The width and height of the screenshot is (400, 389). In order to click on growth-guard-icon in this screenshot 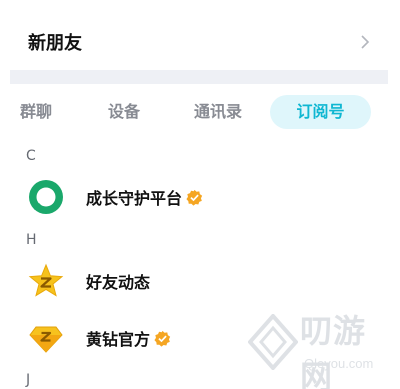, I will do `click(46, 197)`.